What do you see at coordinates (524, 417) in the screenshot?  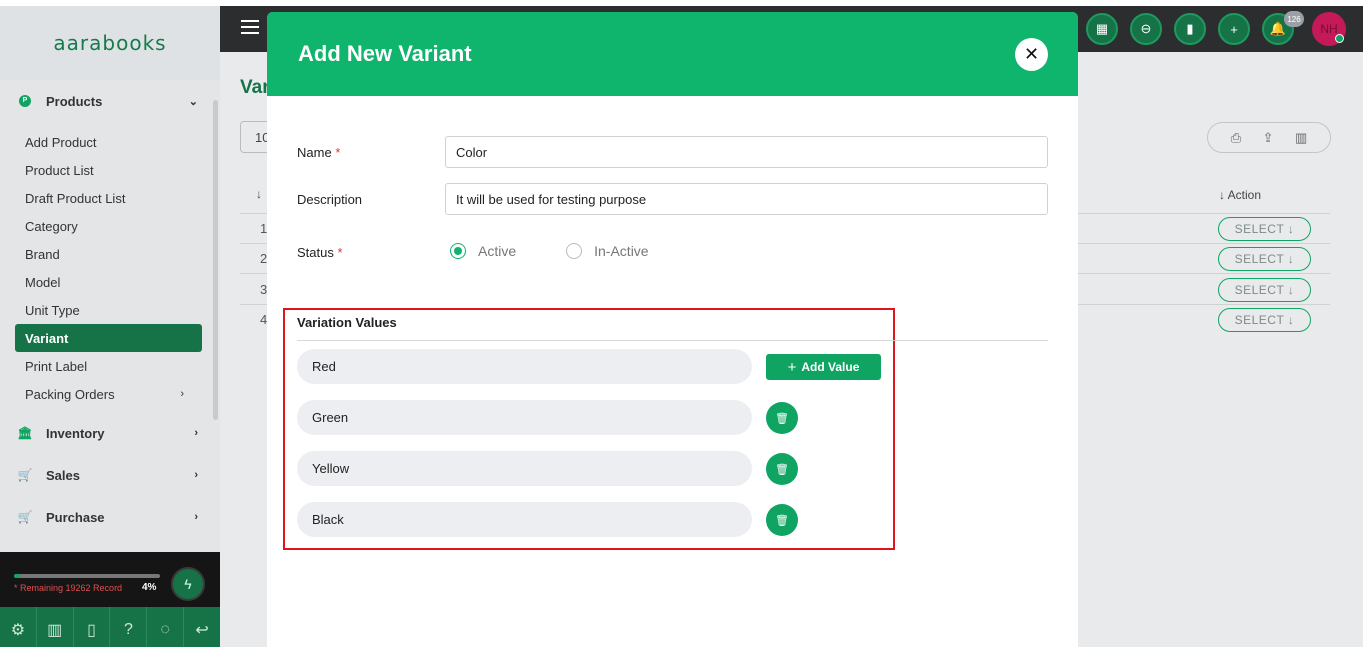 I see `variation-value-input: Green` at bounding box center [524, 417].